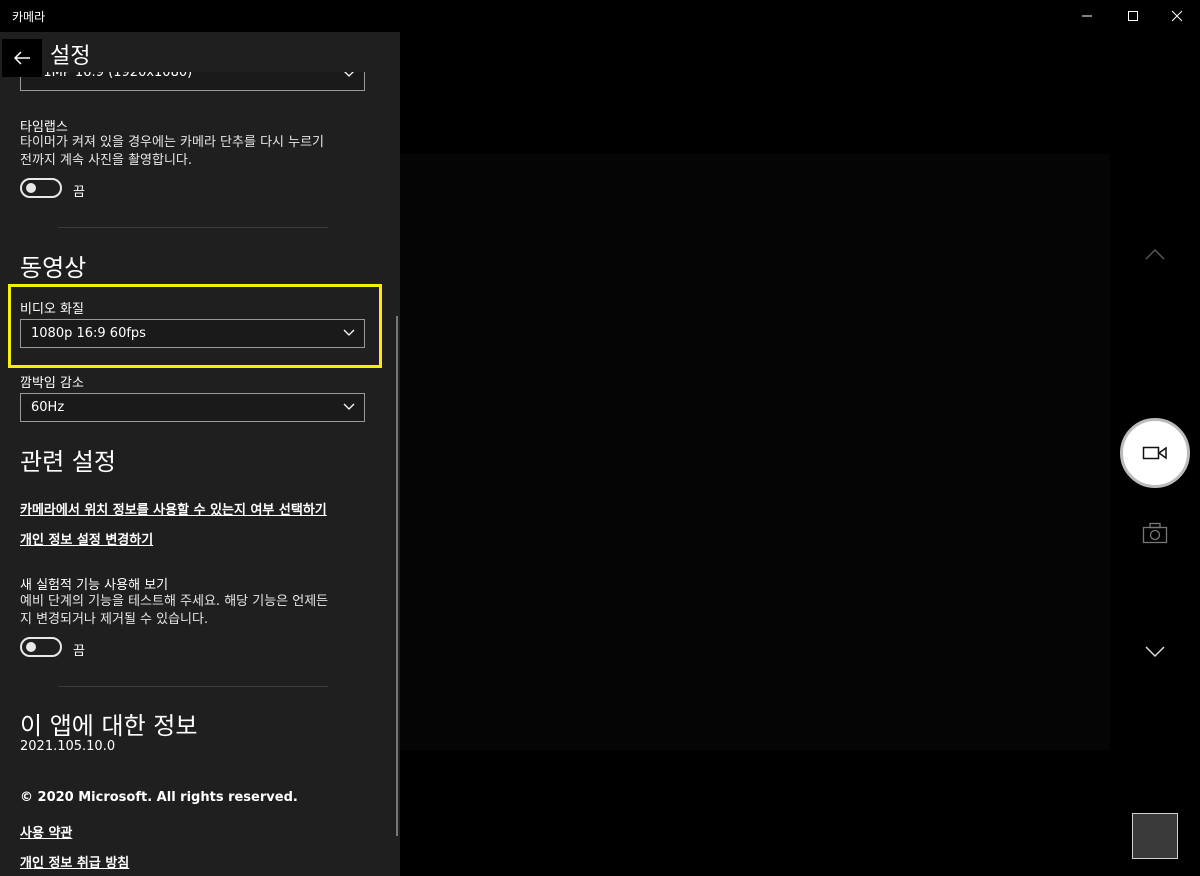  I want to click on minimize-icon, so click(1087, 16).